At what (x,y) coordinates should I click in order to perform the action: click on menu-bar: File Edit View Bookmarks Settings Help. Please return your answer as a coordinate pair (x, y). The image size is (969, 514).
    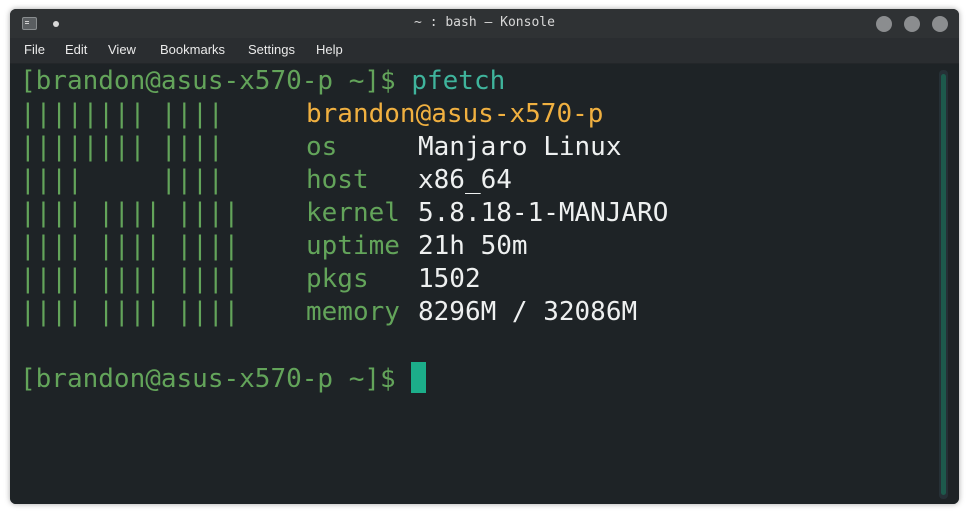
    Looking at the image, I should click on (484, 51).